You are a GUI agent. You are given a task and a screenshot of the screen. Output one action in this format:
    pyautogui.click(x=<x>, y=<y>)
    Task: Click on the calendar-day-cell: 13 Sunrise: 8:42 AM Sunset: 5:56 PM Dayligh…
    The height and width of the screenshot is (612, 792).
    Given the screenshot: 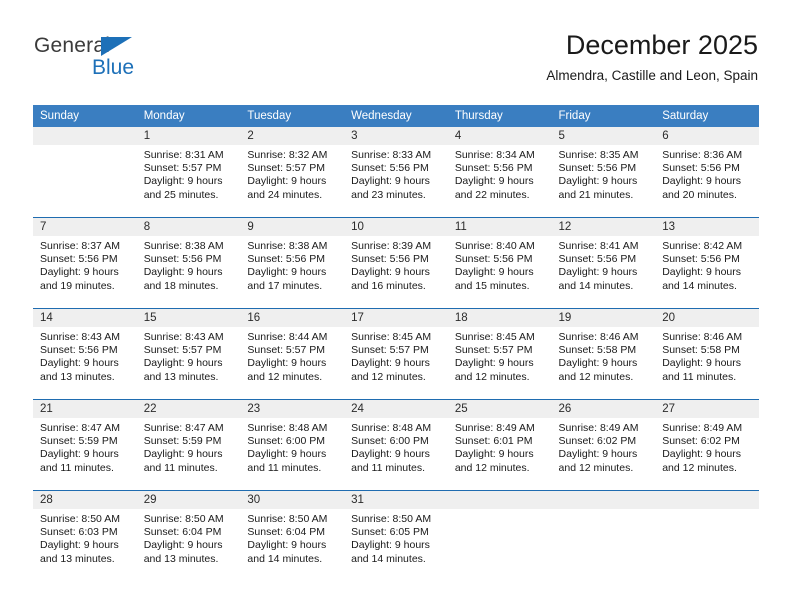 What is the action you would take?
    pyautogui.click(x=707, y=263)
    